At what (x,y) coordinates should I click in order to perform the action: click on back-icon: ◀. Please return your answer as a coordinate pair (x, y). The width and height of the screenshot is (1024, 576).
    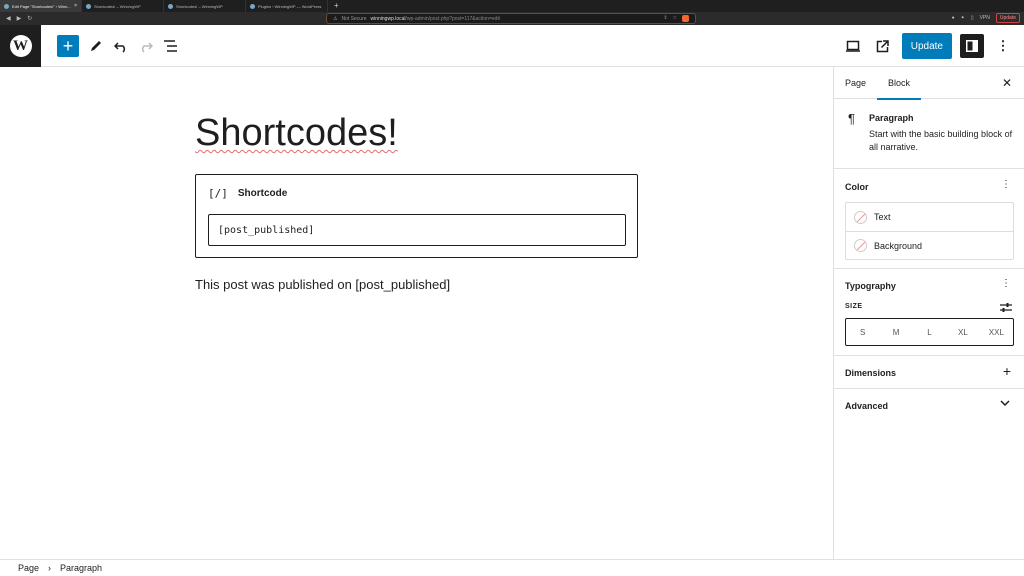
    Looking at the image, I should click on (8, 18).